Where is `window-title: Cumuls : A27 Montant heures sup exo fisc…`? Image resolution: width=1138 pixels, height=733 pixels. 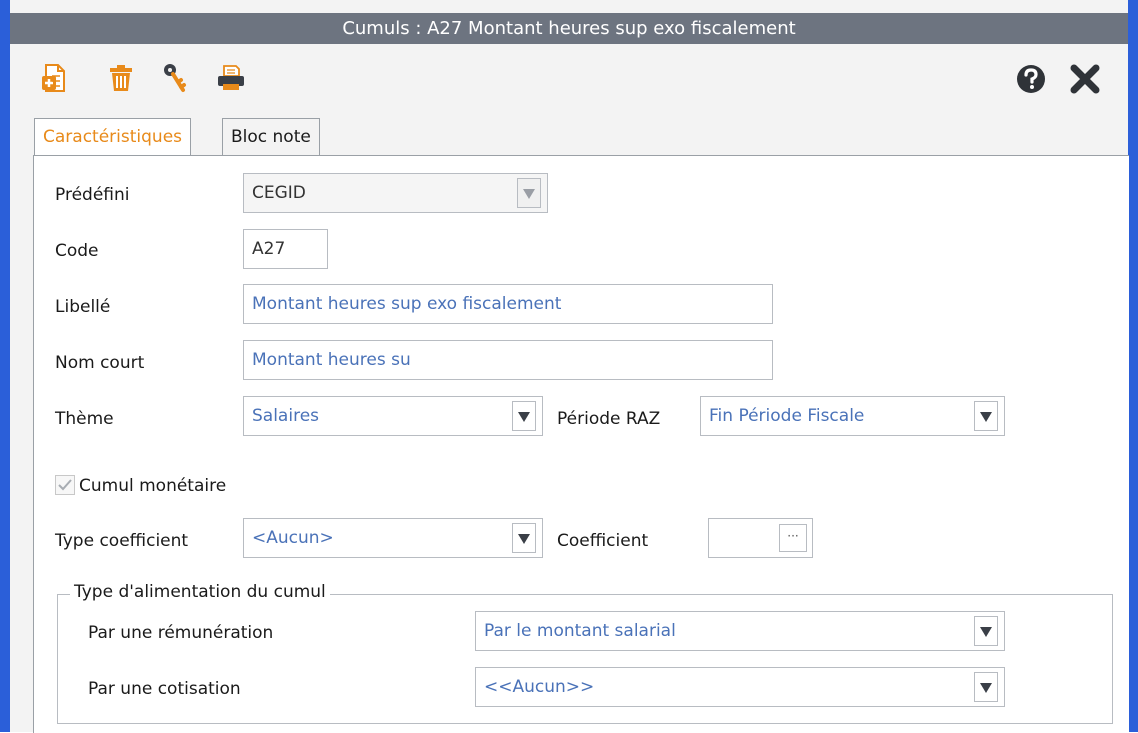 window-title: Cumuls : A27 Montant heures sup exo fisc… is located at coordinates (569, 28).